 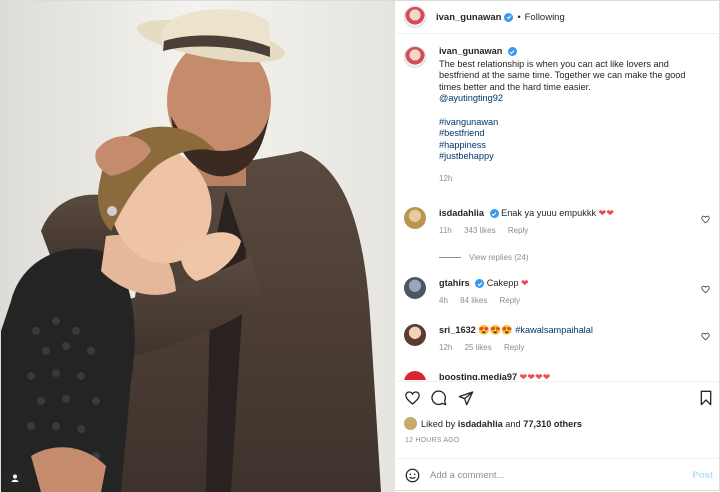 I want to click on comment-username: isdadahlia, so click(x=461, y=213).